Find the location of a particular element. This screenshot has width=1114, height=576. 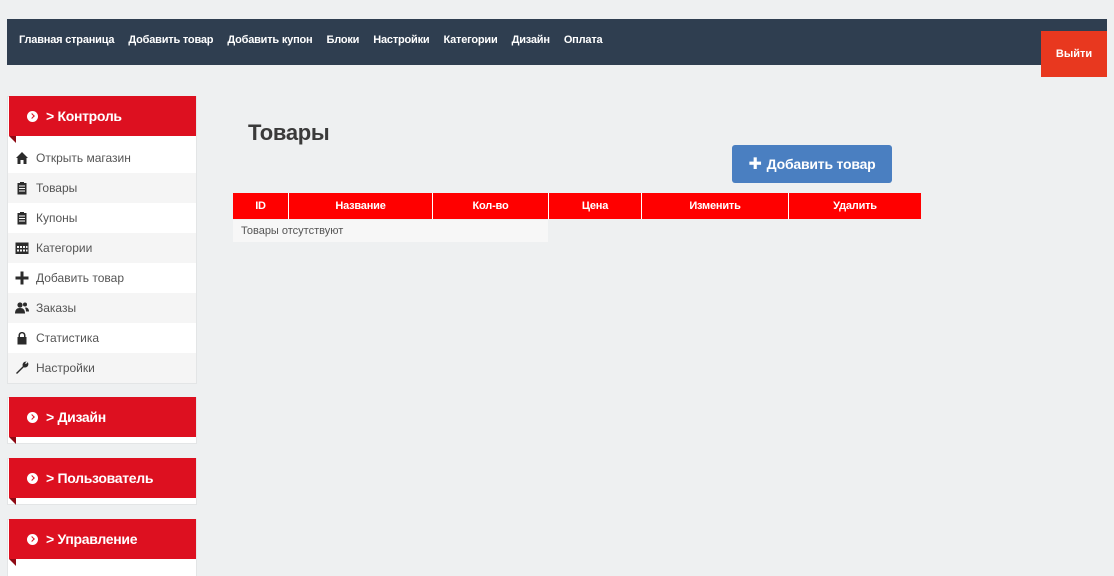

sidebar-item-products: Товары is located at coordinates (102, 188).